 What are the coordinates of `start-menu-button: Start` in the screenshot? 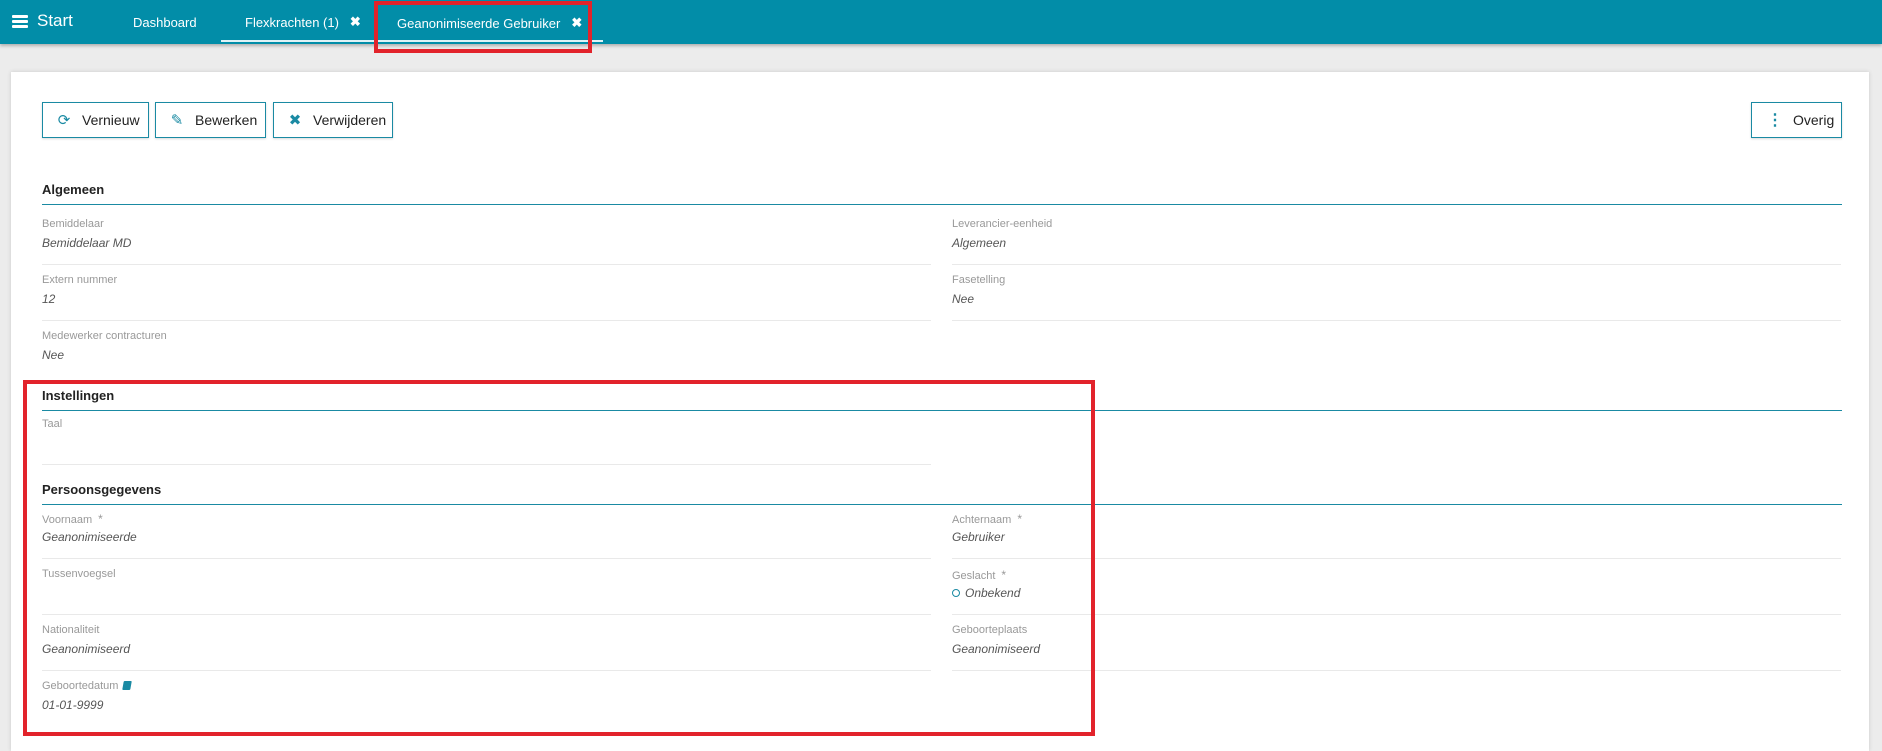 It's located at (42, 21).